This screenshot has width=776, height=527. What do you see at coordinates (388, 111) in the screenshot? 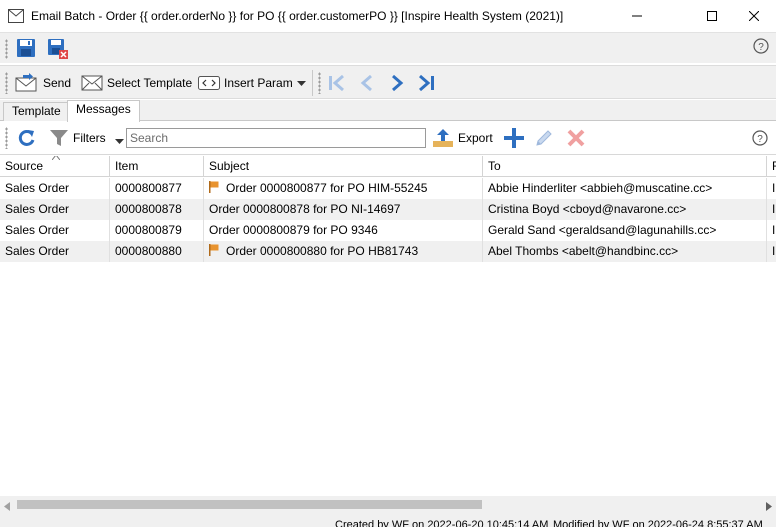
I see `tab-strip: Template Messages` at bounding box center [388, 111].